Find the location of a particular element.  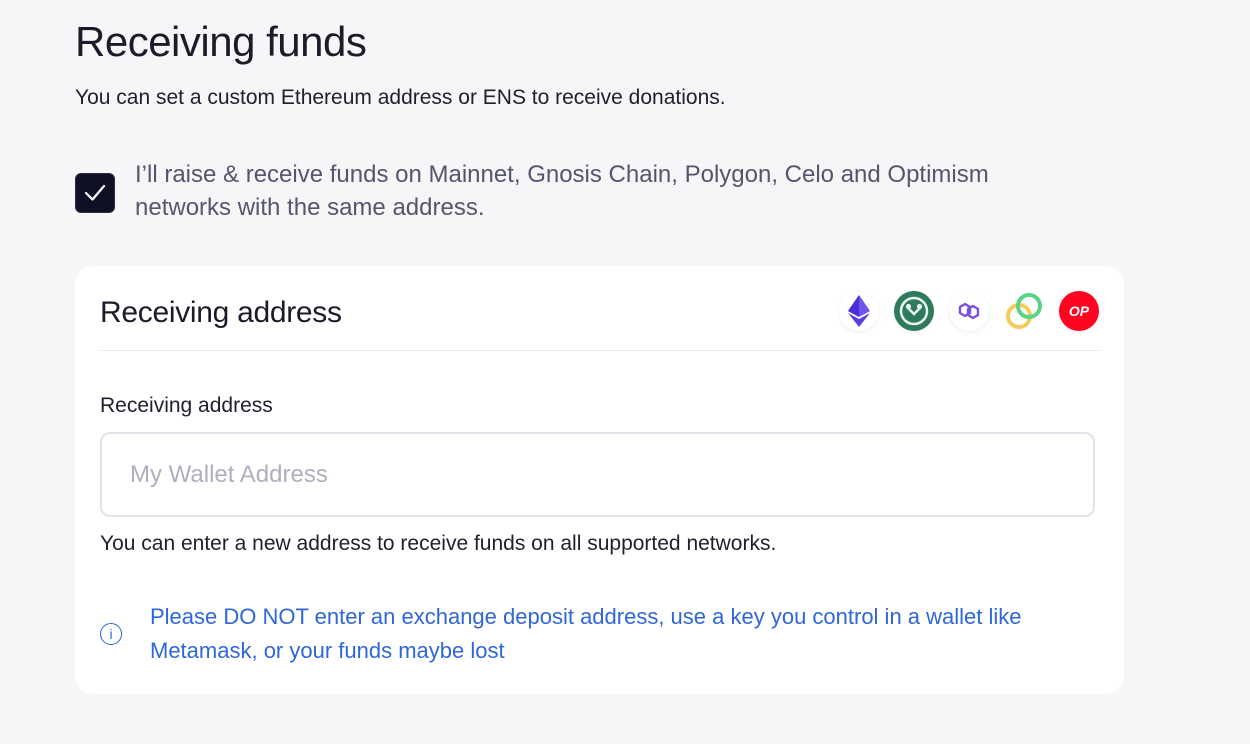

card-divider is located at coordinates (599, 350).